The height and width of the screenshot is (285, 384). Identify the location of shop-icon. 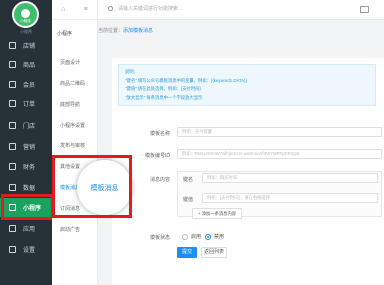
(12, 125).